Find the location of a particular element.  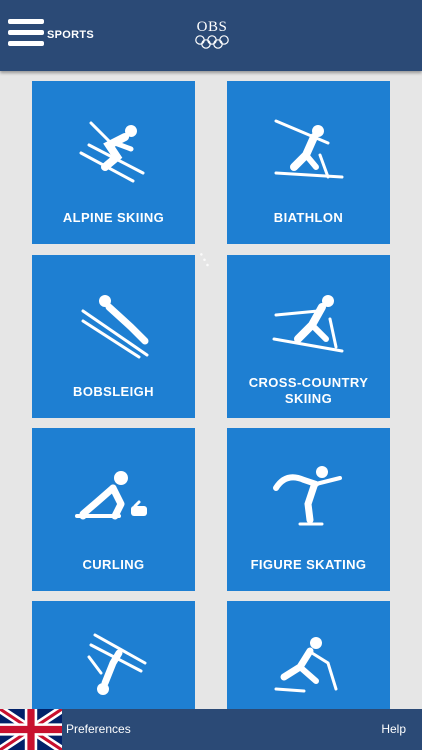

help-link: Help is located at coordinates (393, 729).